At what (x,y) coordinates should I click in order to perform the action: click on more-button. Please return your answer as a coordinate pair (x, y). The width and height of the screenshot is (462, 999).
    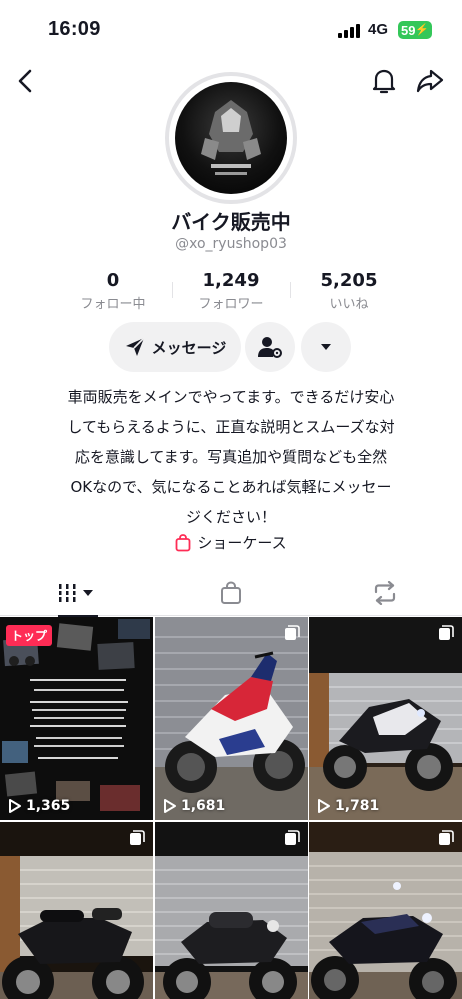
    Looking at the image, I should click on (326, 347).